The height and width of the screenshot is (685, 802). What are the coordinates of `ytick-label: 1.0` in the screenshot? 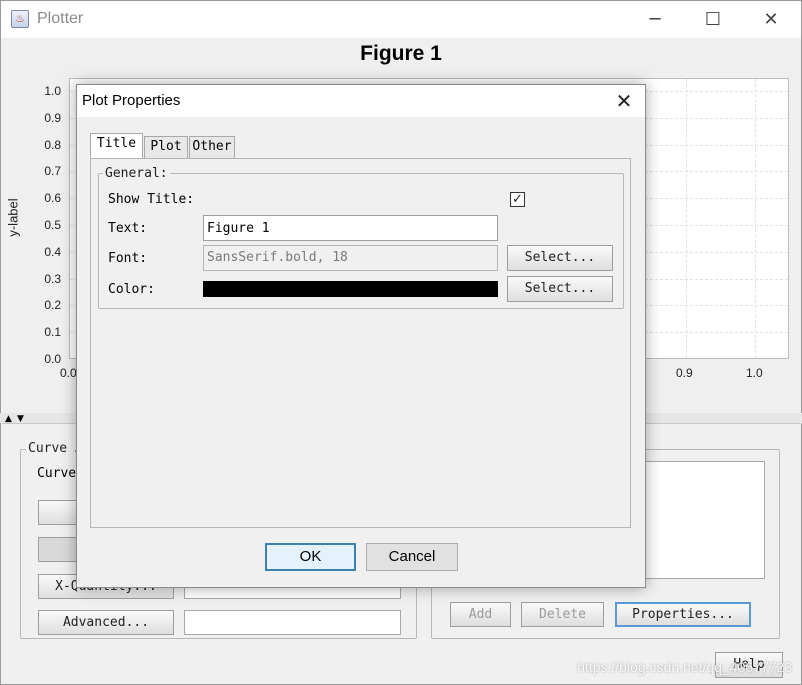 It's located at (52, 91).